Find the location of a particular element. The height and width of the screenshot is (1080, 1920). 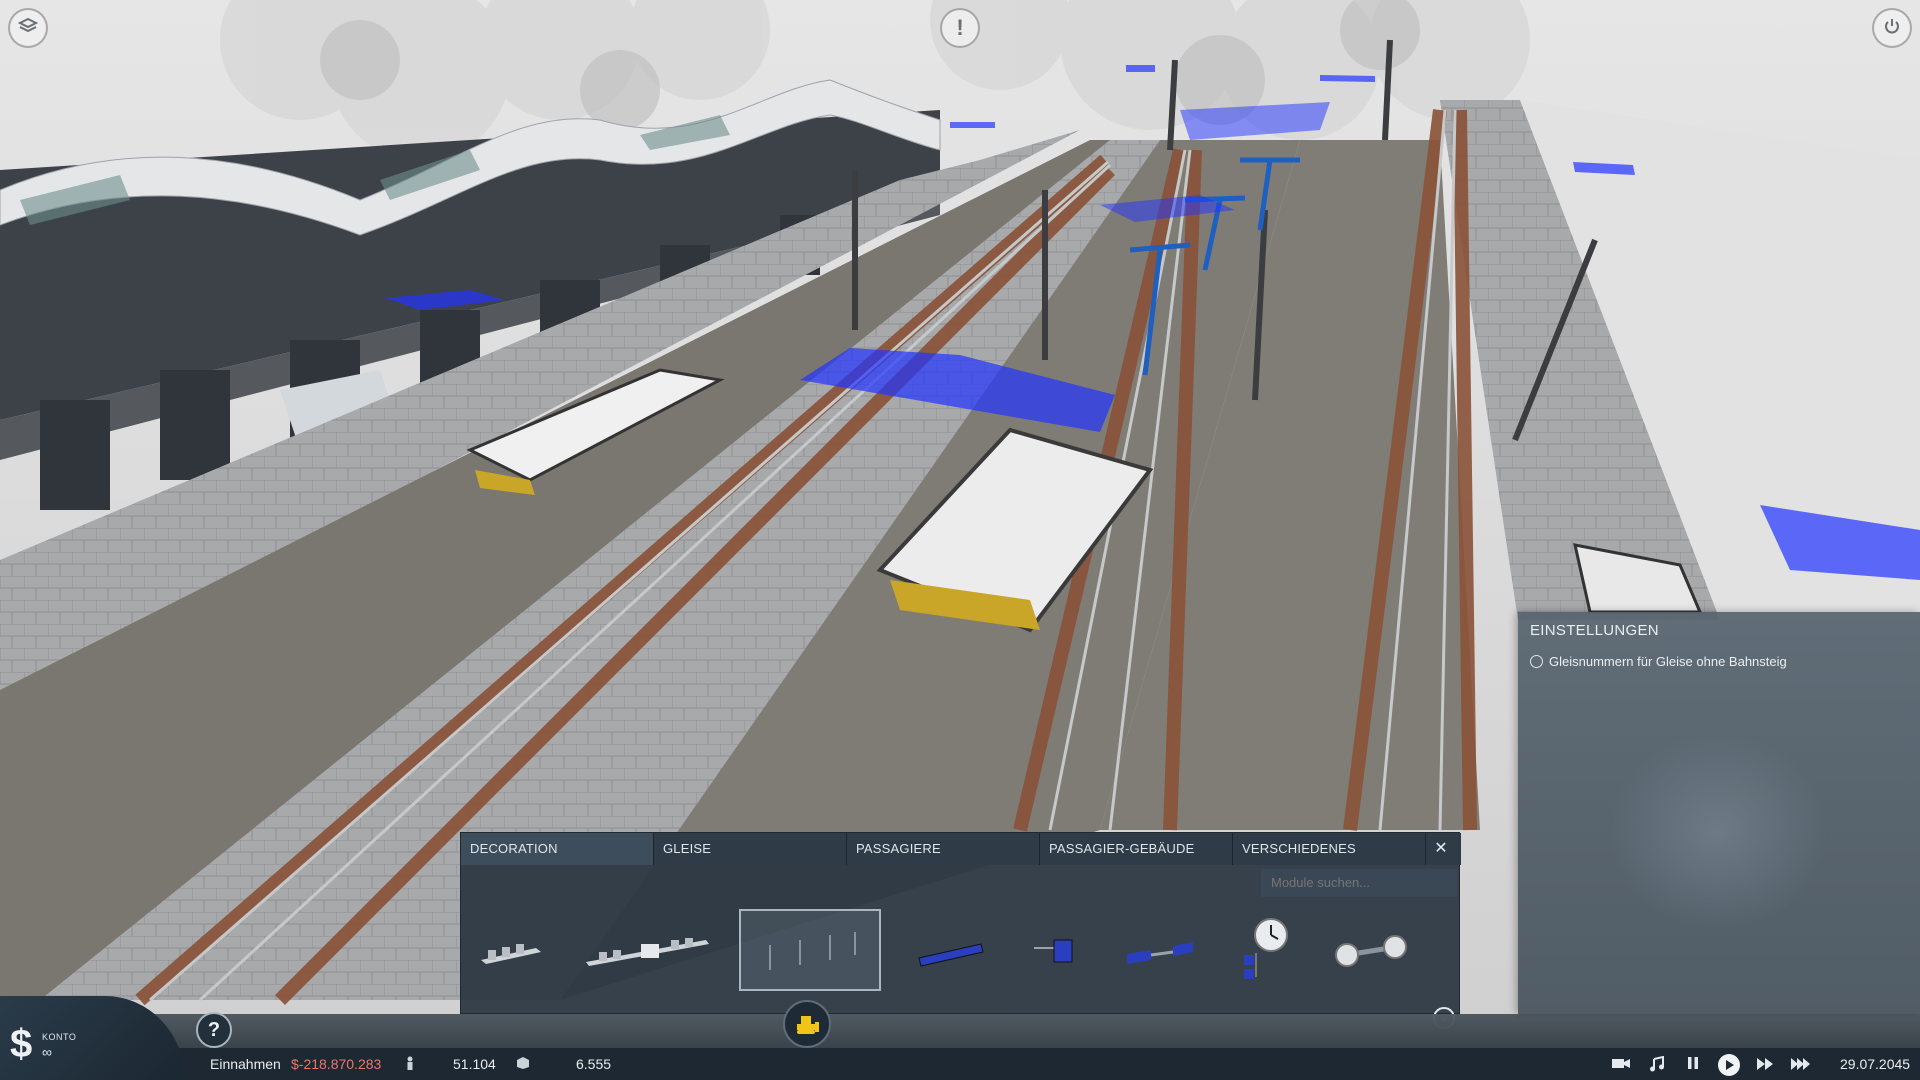

module-list: › is located at coordinates (961, 962).